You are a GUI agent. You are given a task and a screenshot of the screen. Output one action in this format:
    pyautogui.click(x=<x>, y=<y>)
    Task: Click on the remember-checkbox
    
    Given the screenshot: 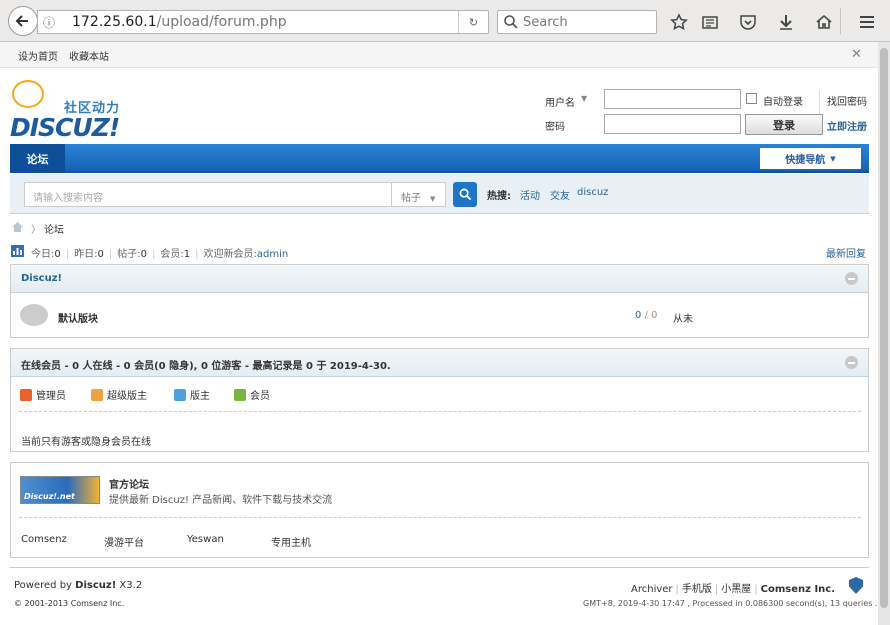 What is the action you would take?
    pyautogui.click(x=751, y=98)
    